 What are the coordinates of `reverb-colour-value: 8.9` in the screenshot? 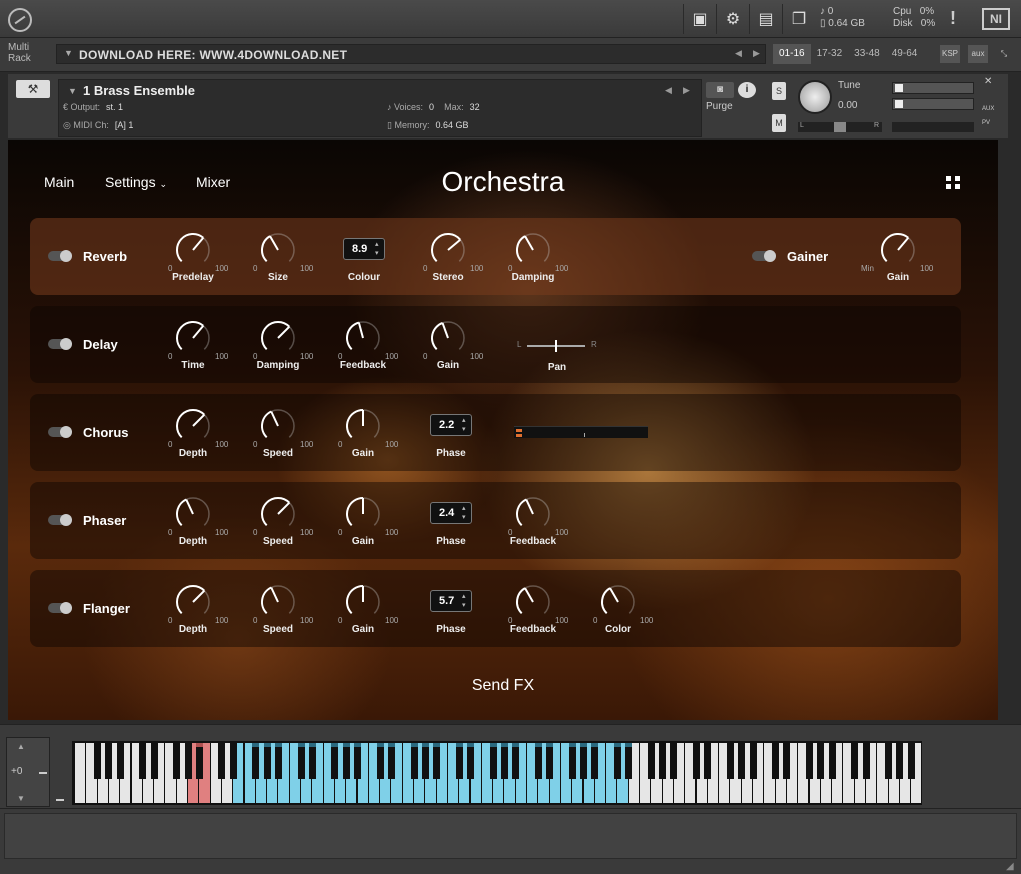 It's located at (364, 249).